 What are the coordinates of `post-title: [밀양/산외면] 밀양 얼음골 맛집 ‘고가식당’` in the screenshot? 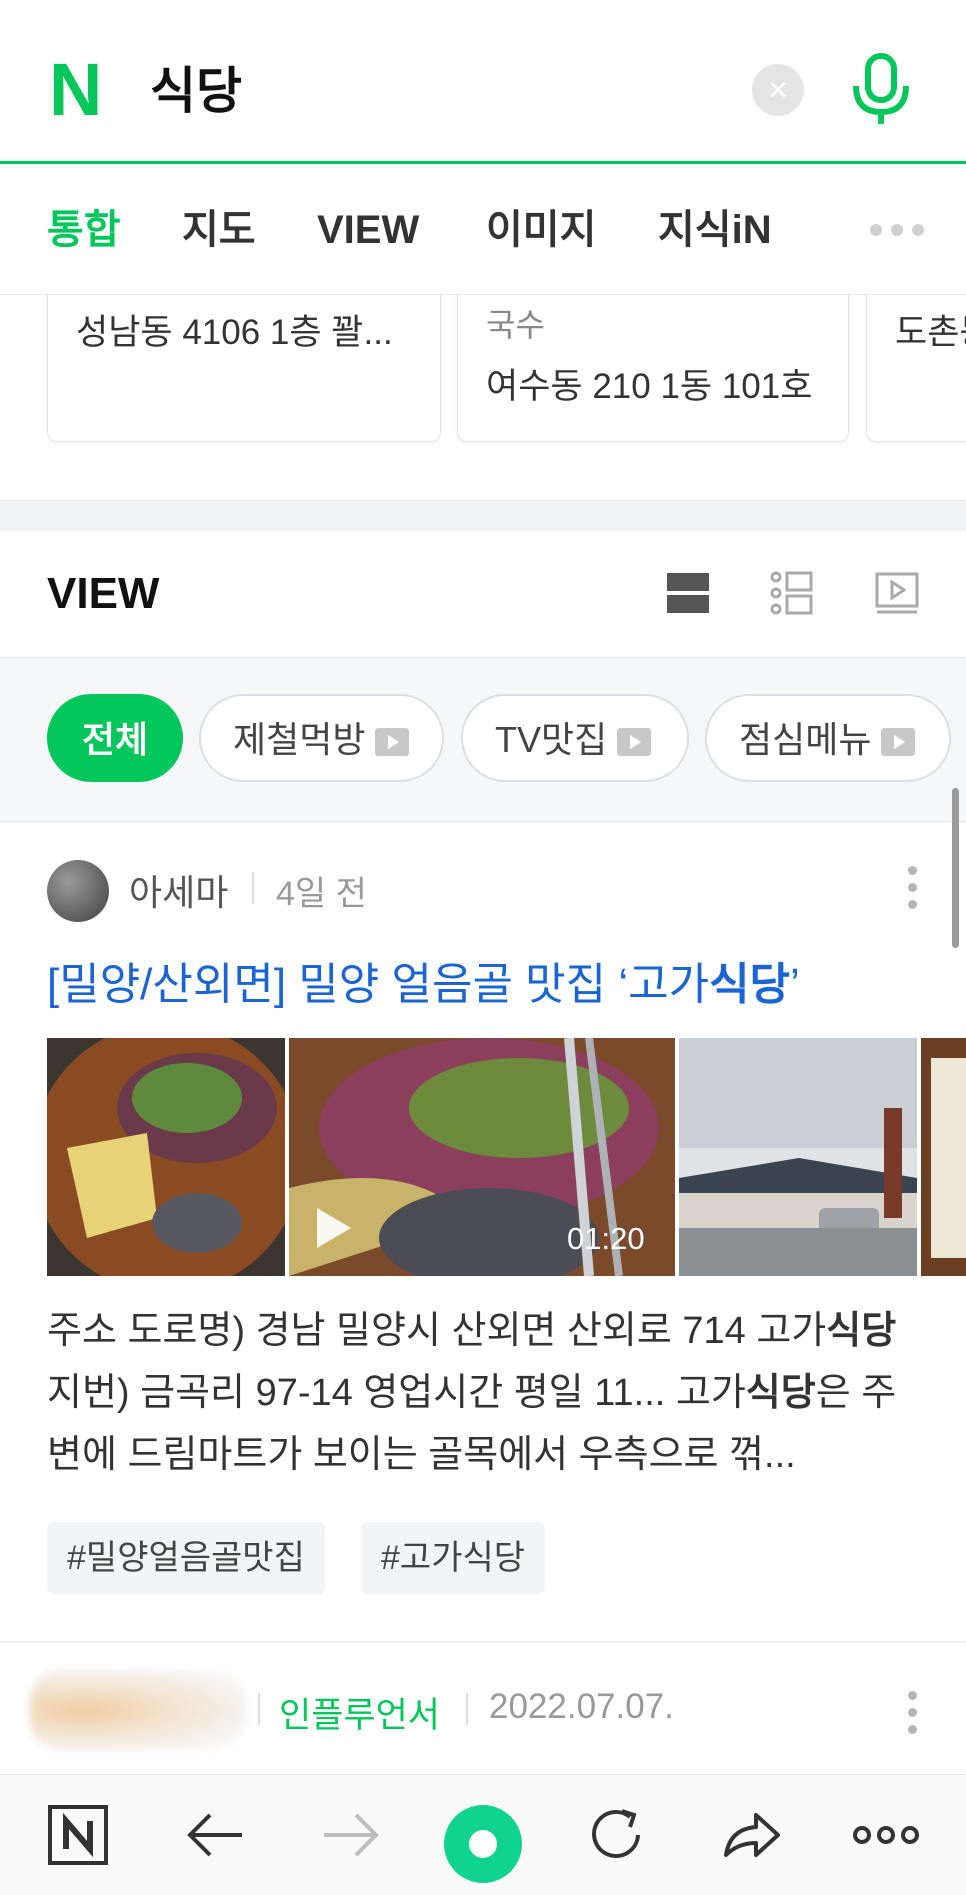 It's located at (423, 980).